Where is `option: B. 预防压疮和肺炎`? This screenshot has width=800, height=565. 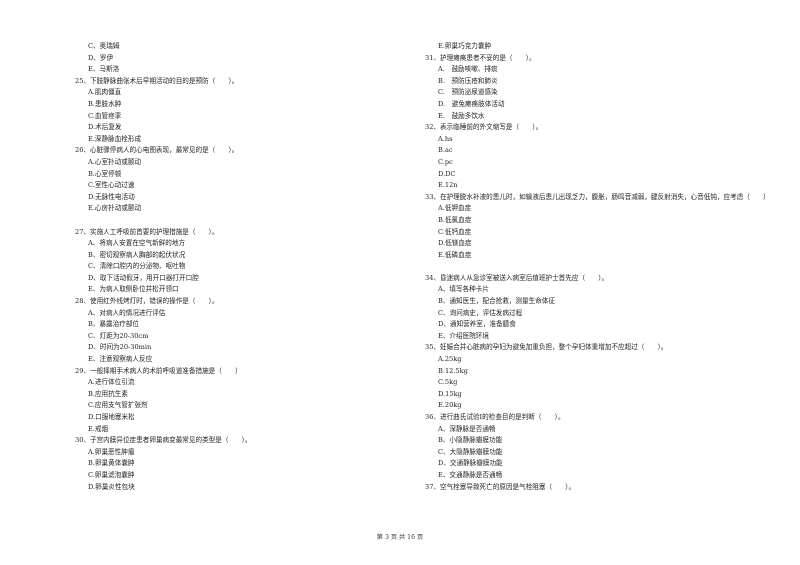
option: B. 预防压疮和肺炎 is located at coordinates (468, 80).